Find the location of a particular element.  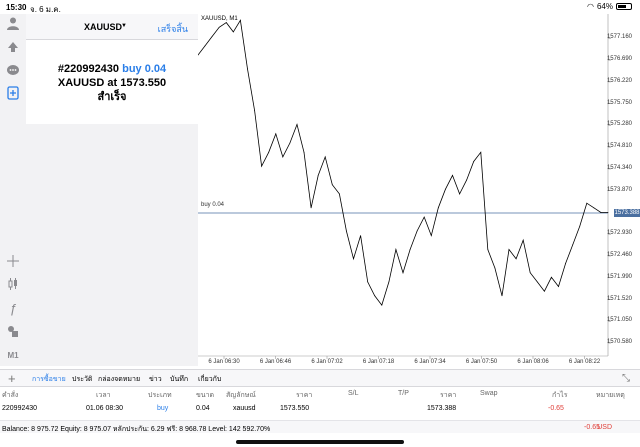

battery-icon is located at coordinates (624, 6).